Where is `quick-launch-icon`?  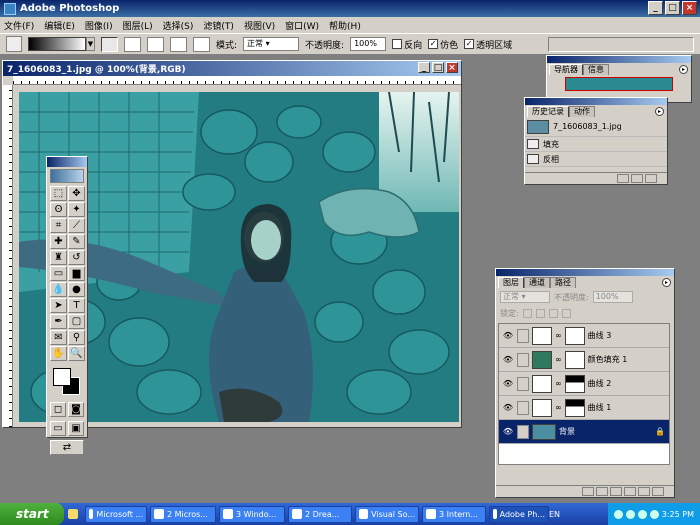 quick-launch-icon is located at coordinates (73, 514).